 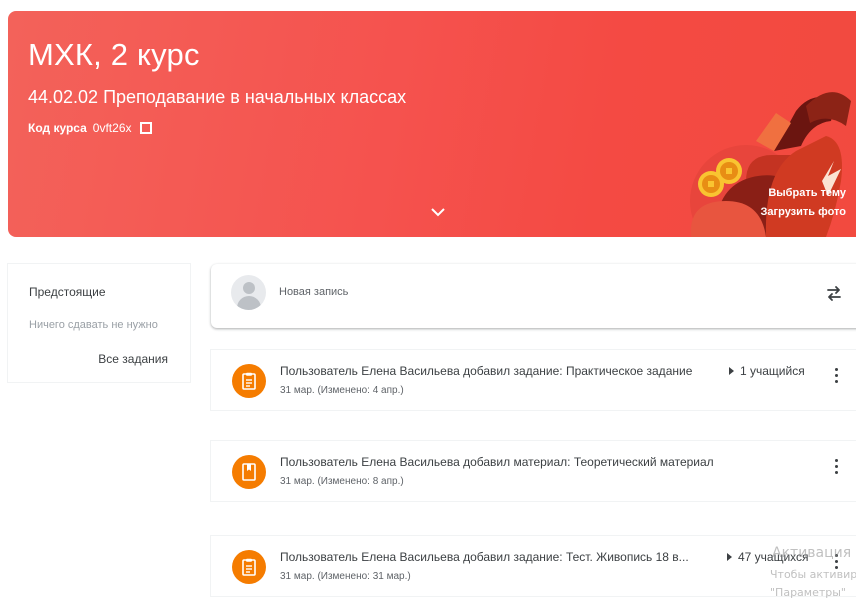 I want to click on all-tasks-link: Все задания, so click(x=133, y=359).